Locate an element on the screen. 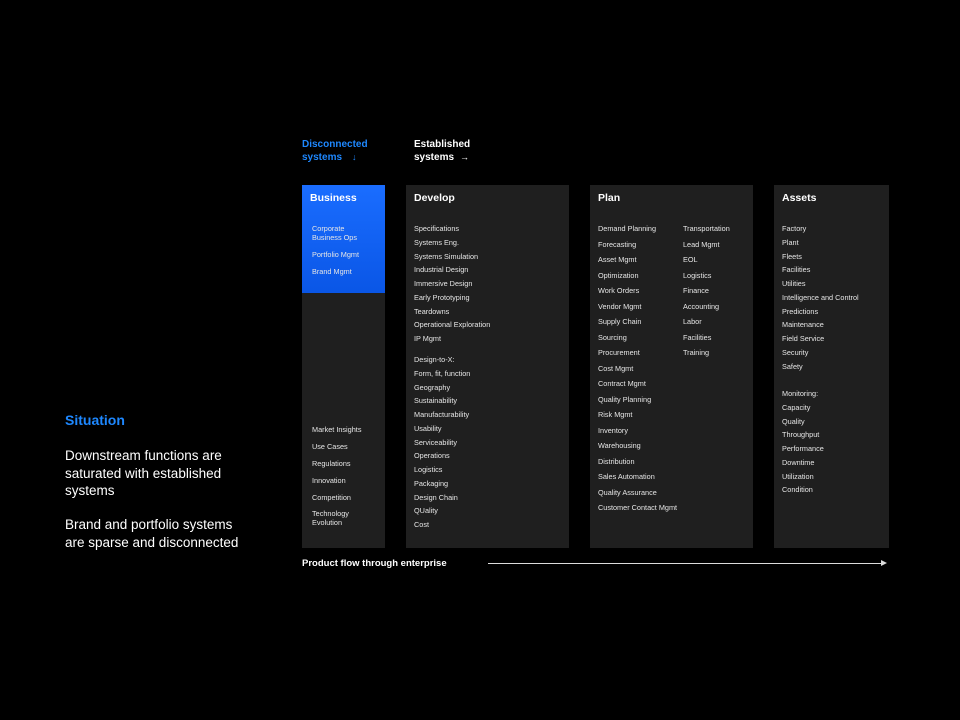 Image resolution: width=960 pixels, height=720 pixels. business-title: Business is located at coordinates (333, 198).